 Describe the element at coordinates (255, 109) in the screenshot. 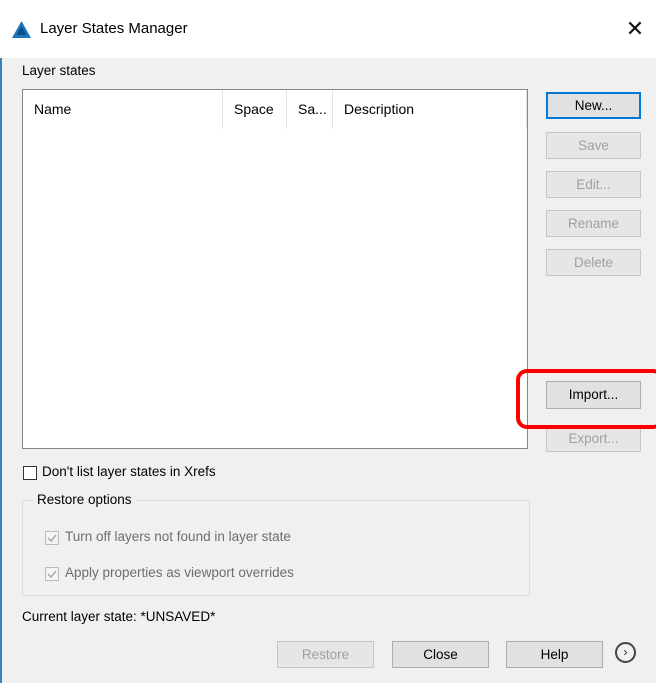

I see `column-header-space: Space` at that location.